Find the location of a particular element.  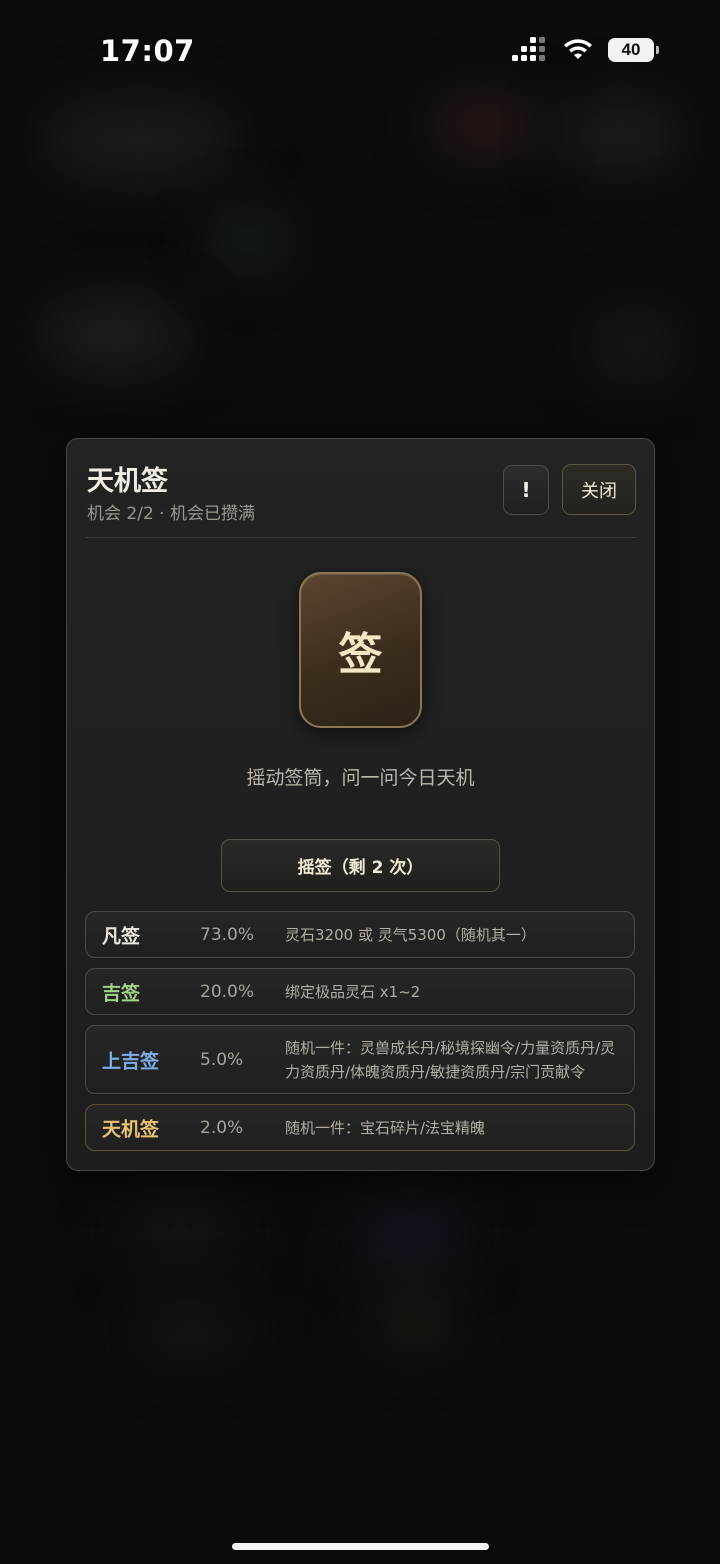

tier-probability: 5.0% is located at coordinates (222, 1059).